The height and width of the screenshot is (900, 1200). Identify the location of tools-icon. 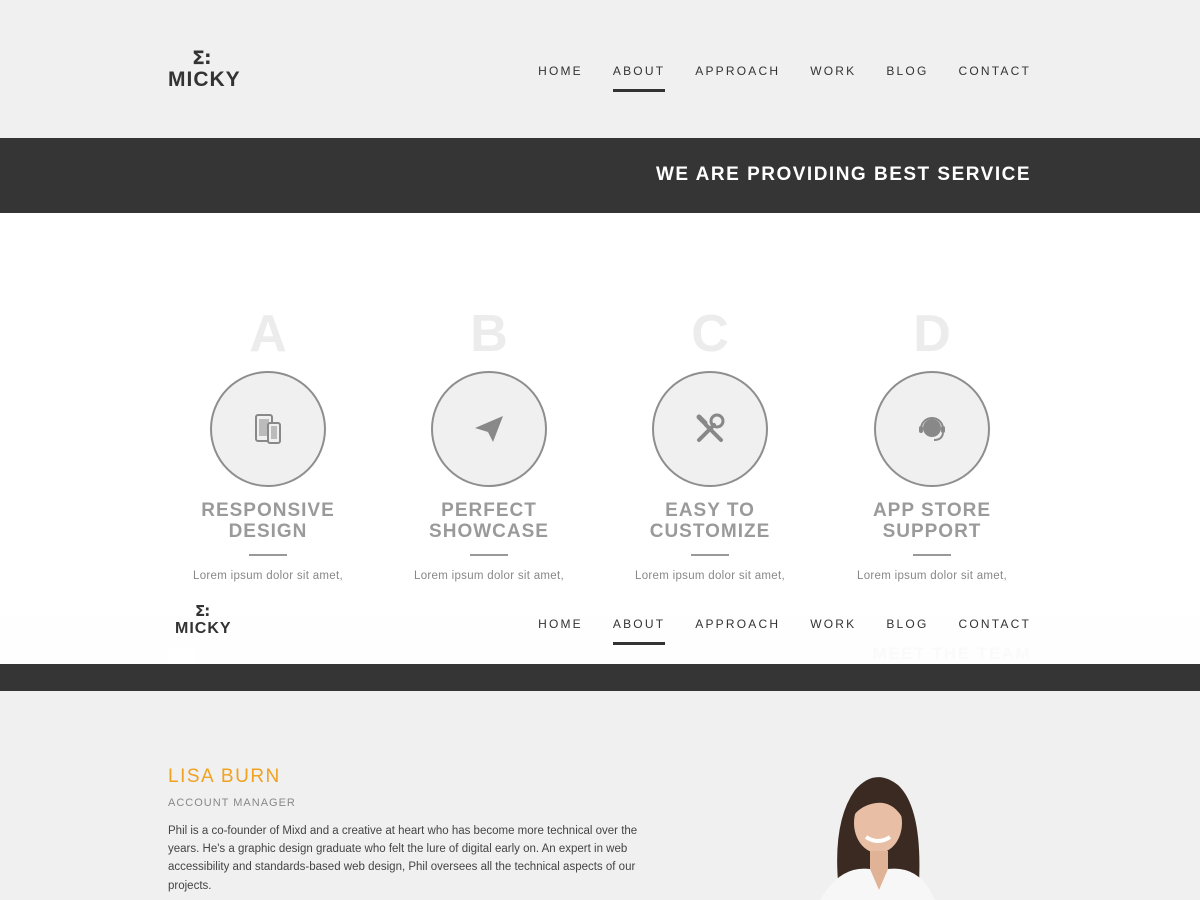
(710, 427).